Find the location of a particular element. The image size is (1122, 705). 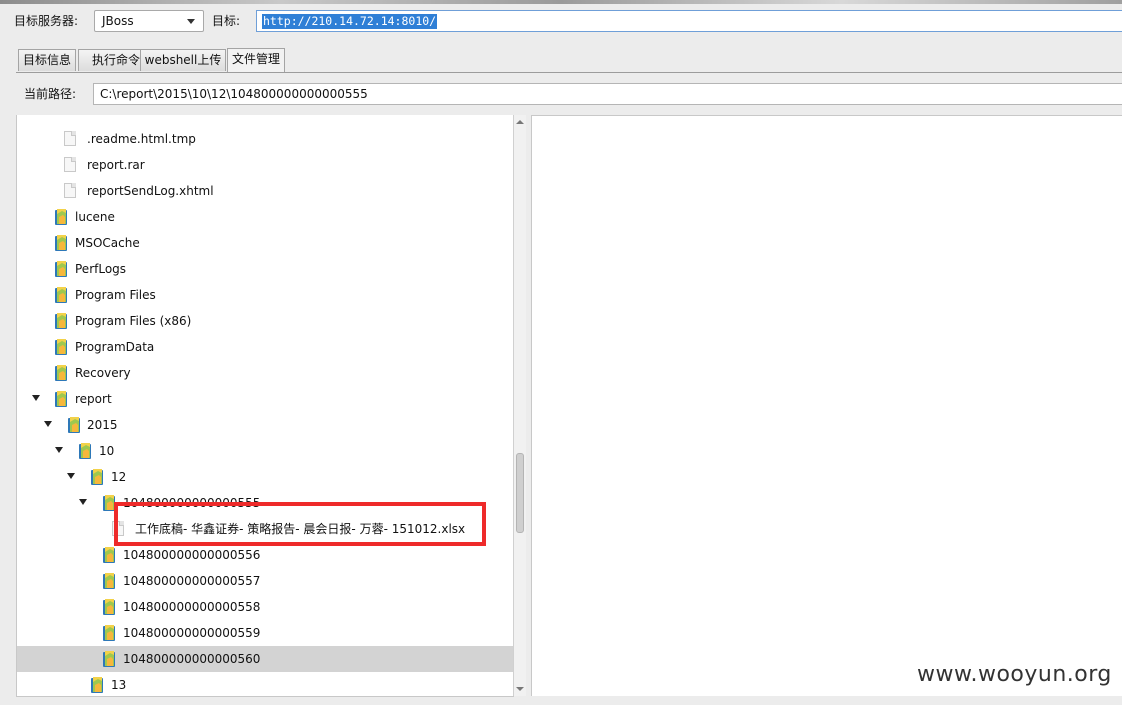

tree-item-label: Program Files is located at coordinates (115, 295).